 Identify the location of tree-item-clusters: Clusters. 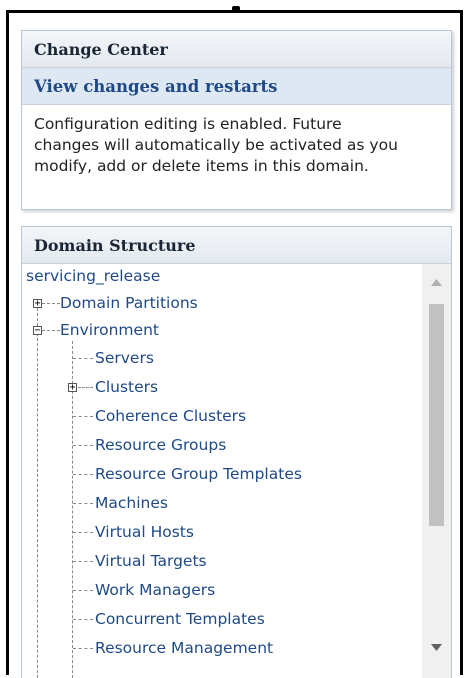
(126, 387).